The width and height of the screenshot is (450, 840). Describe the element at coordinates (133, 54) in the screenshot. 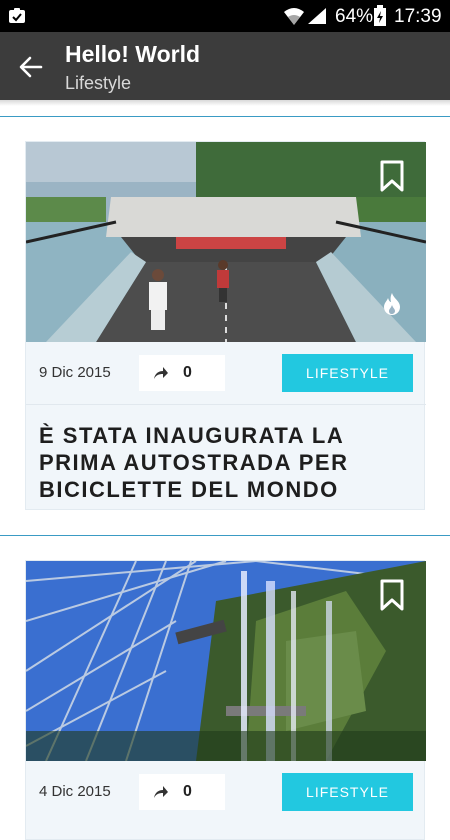

I see `toolbar-title: Hello! World` at that location.